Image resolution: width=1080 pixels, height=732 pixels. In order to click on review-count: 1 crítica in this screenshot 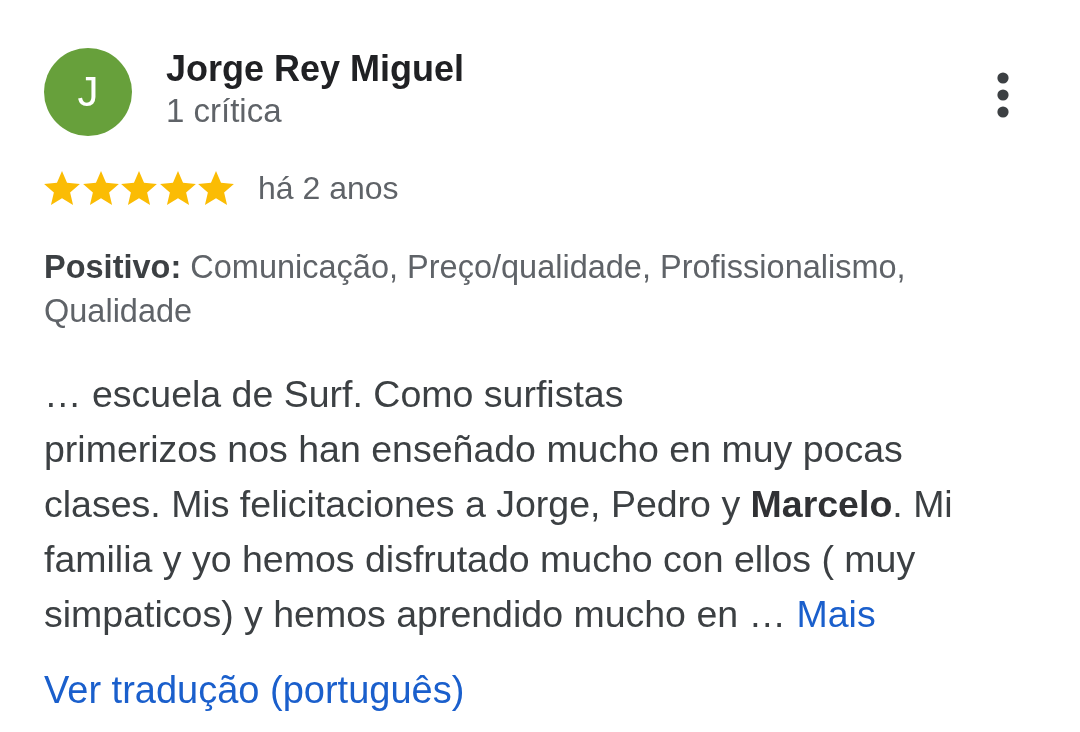, I will do `click(224, 111)`.